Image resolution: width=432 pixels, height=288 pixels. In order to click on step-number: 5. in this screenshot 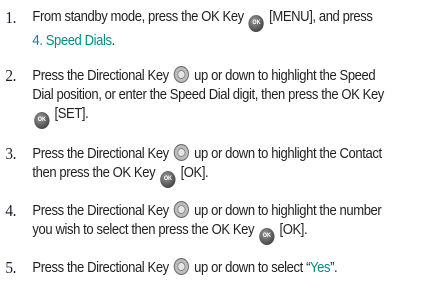, I will do `click(11, 267)`.